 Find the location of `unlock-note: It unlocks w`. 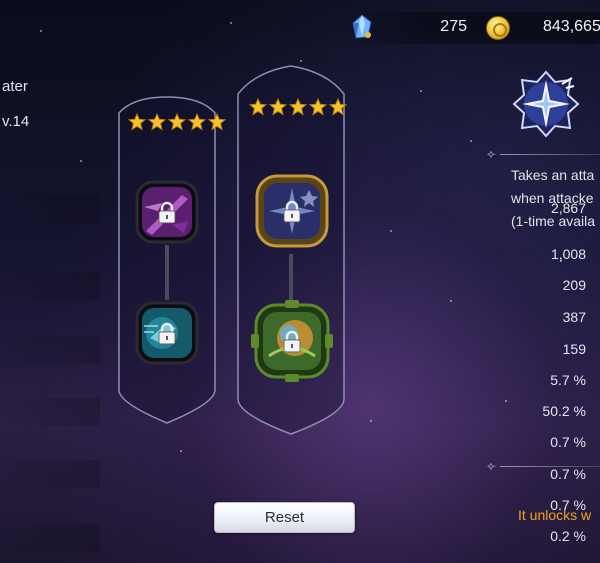

unlock-note: It unlocks w is located at coordinates (555, 515).